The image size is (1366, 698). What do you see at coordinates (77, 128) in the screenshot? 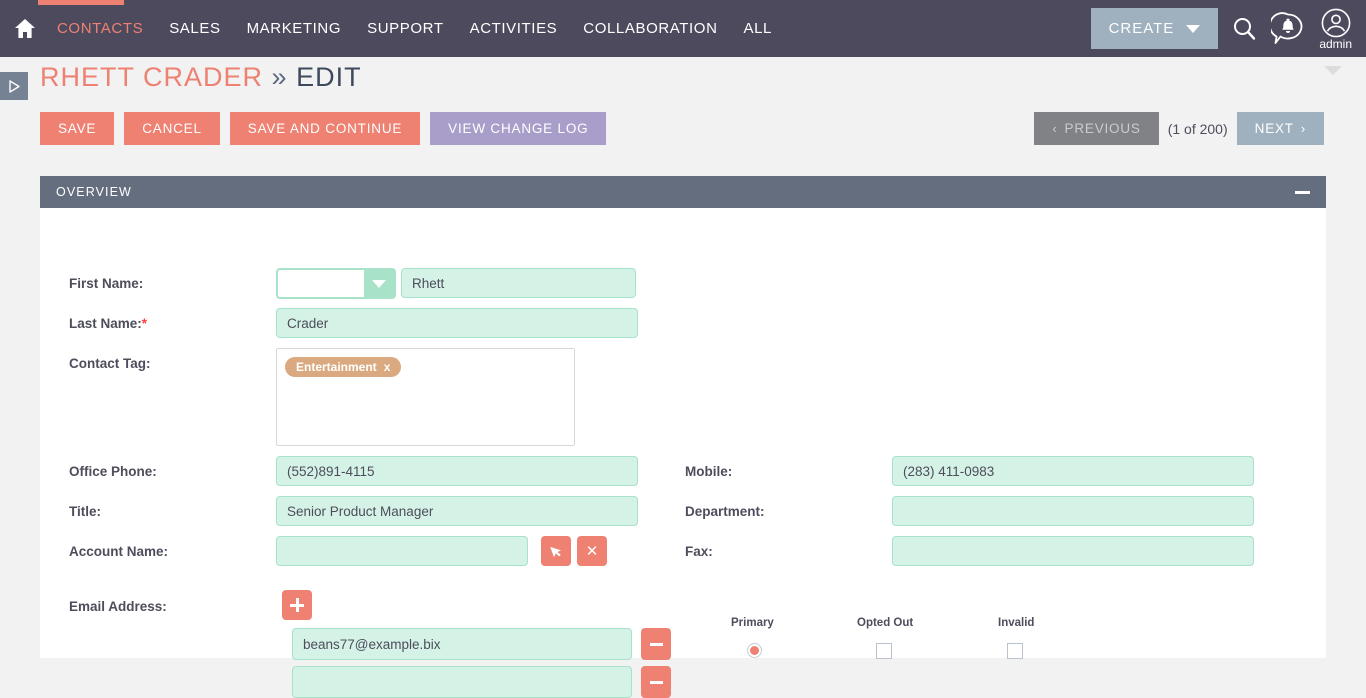
I see `save-button: SAVE` at bounding box center [77, 128].